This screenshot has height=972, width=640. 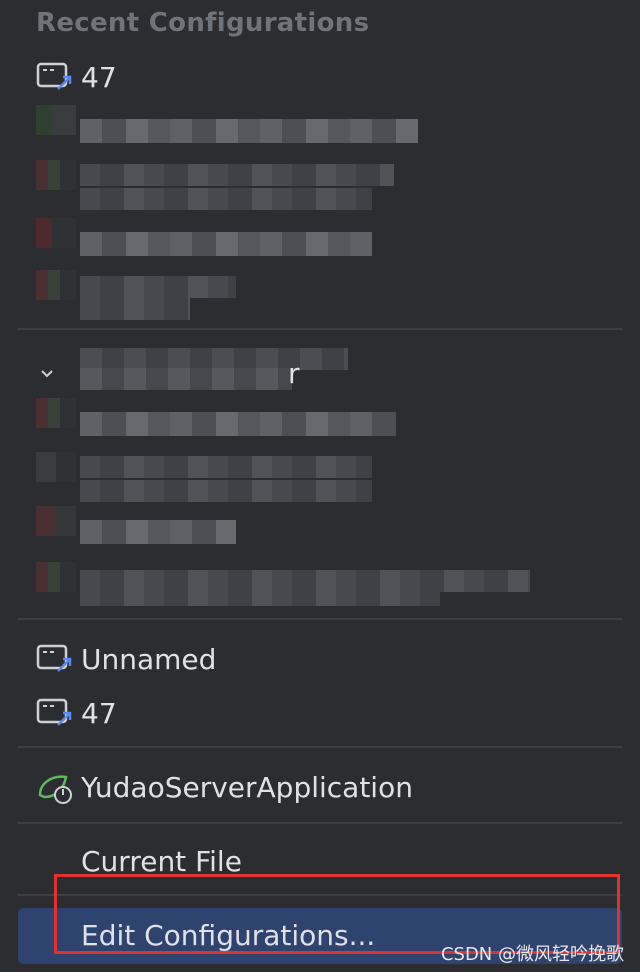 What do you see at coordinates (247, 787) in the screenshot?
I see `config-label: YudaoServerApplication` at bounding box center [247, 787].